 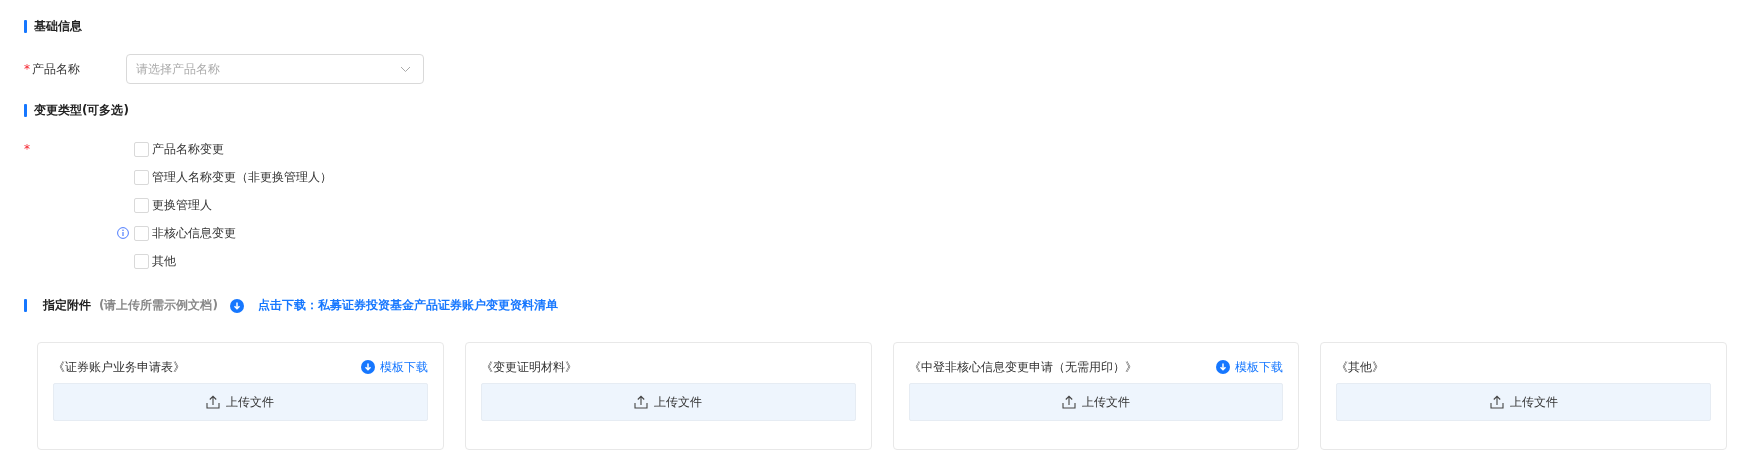 What do you see at coordinates (67, 305) in the screenshot?
I see `section-title: 指定附件` at bounding box center [67, 305].